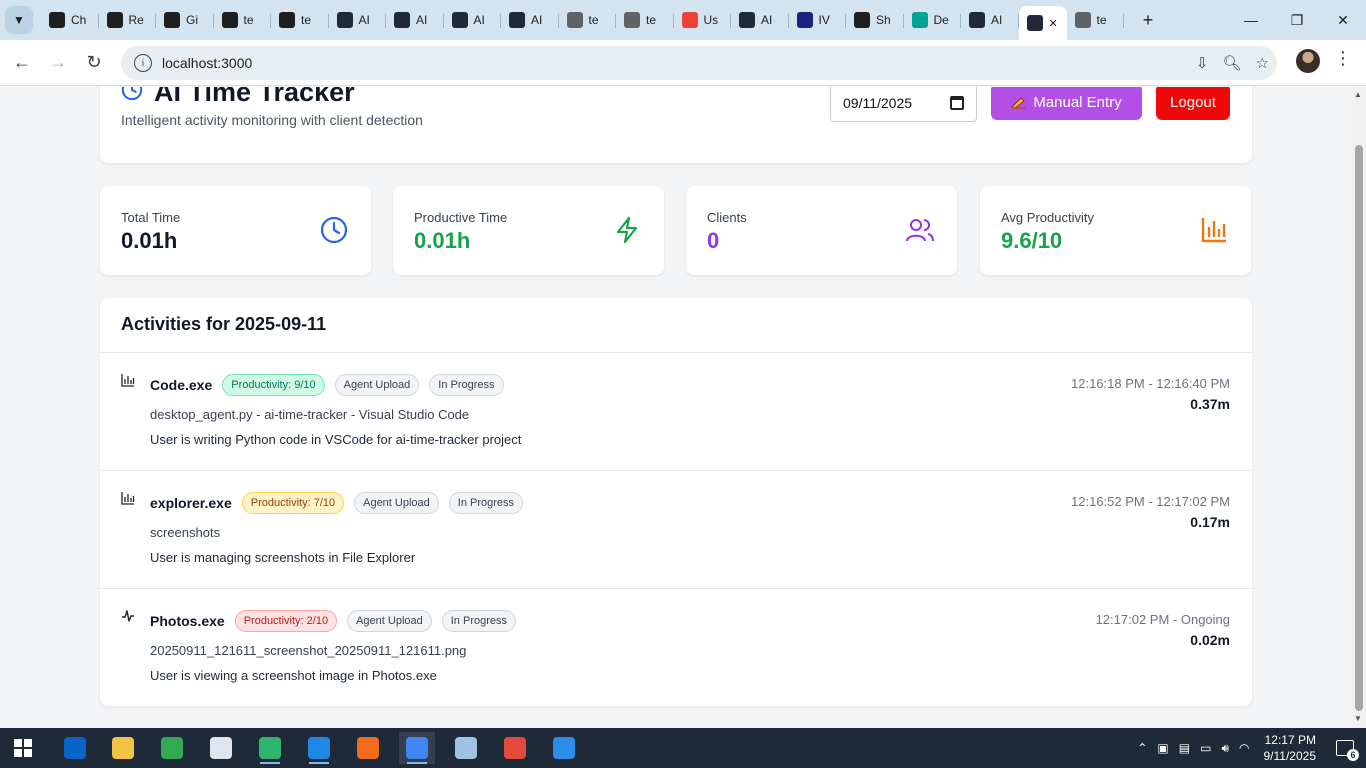  Describe the element at coordinates (1205, 748) in the screenshot. I see `battery-icon: ▭` at that location.